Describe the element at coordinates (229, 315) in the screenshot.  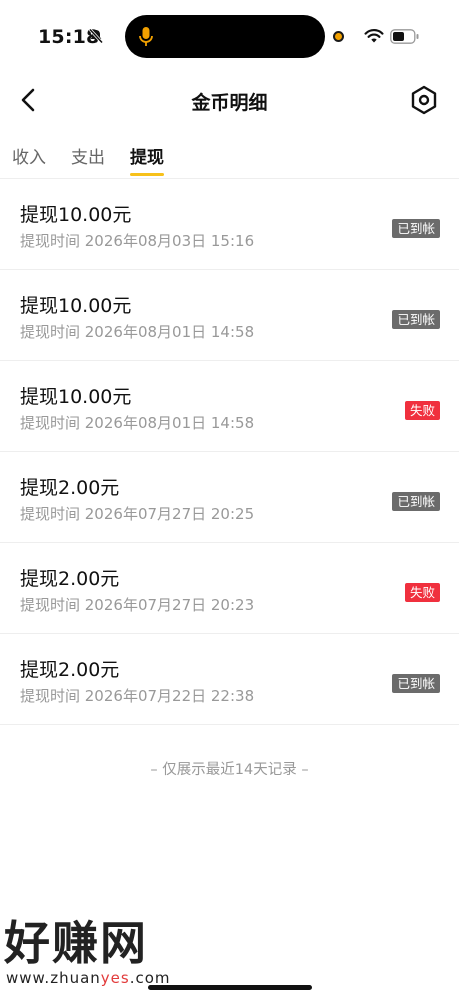
I see `list-item: 提现10.00元 提现时间 2026年08月01日 14:58 已到帐` at that location.